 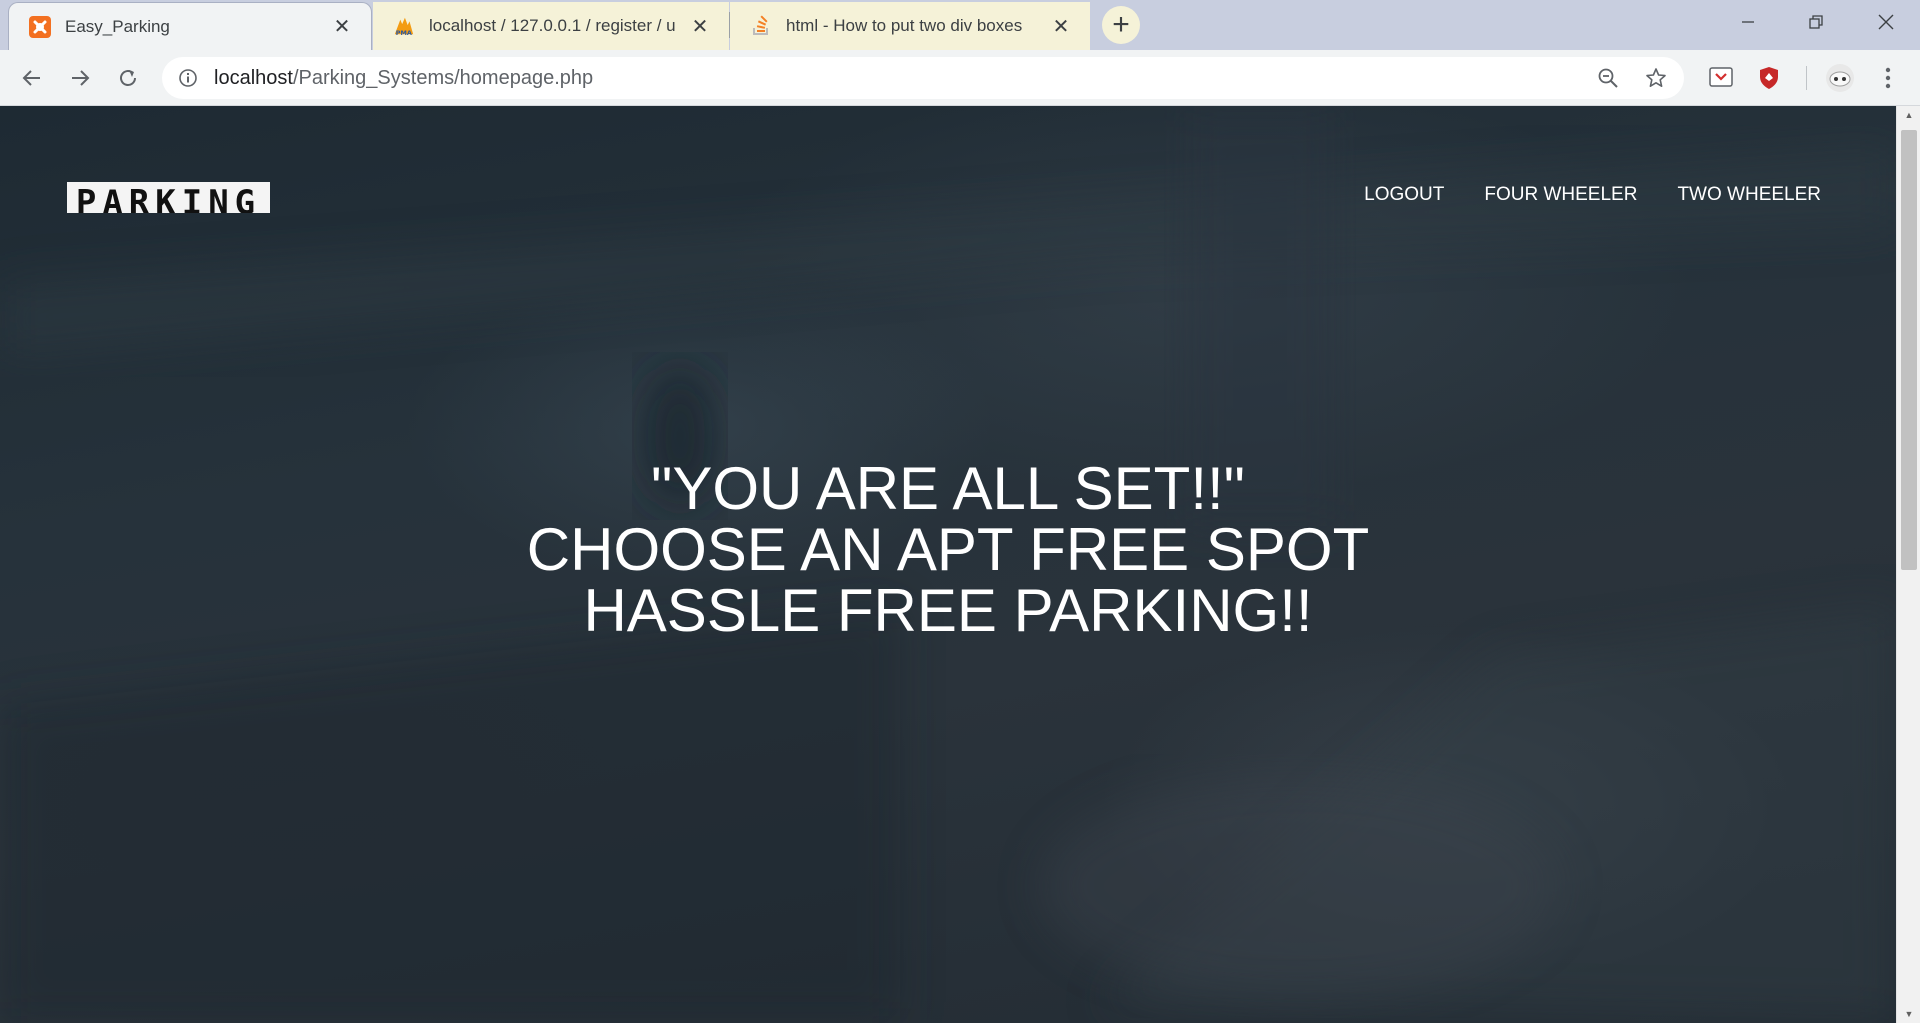 I want to click on logo-text: PARKING, so click(x=168, y=198).